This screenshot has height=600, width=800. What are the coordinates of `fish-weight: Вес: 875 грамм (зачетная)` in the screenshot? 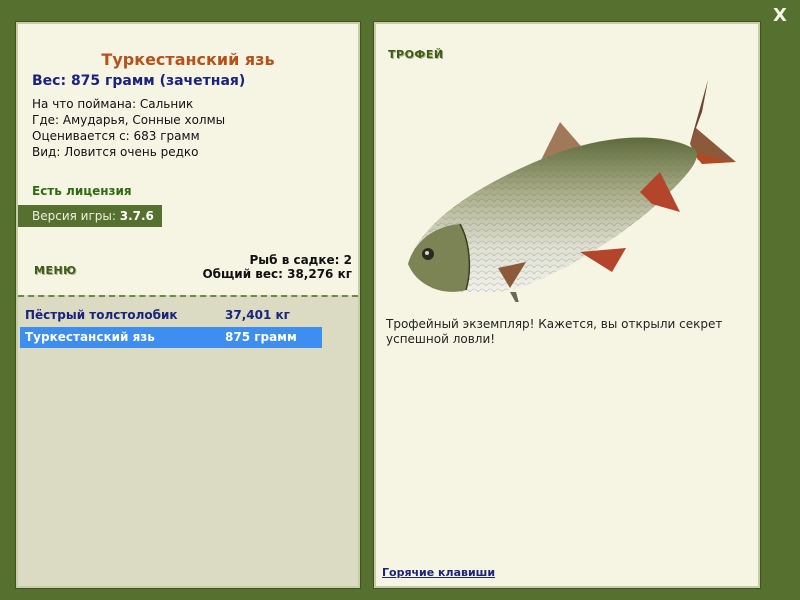 It's located at (139, 81).